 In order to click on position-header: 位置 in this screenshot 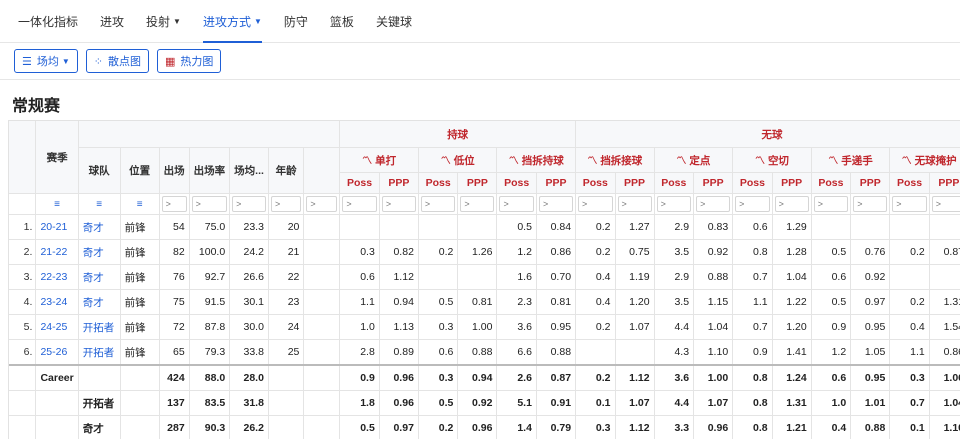, I will do `click(140, 170)`.